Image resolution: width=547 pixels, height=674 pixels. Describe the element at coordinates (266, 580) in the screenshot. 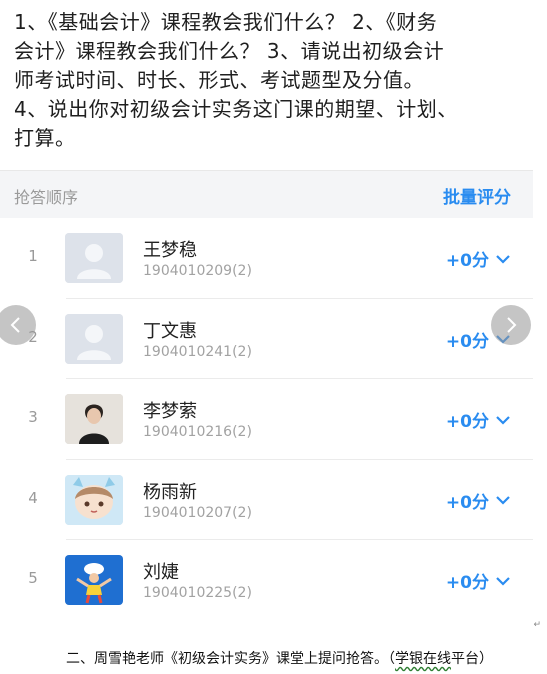

I see `list-item: 5 刘婕 1904010225(2) +0分` at that location.